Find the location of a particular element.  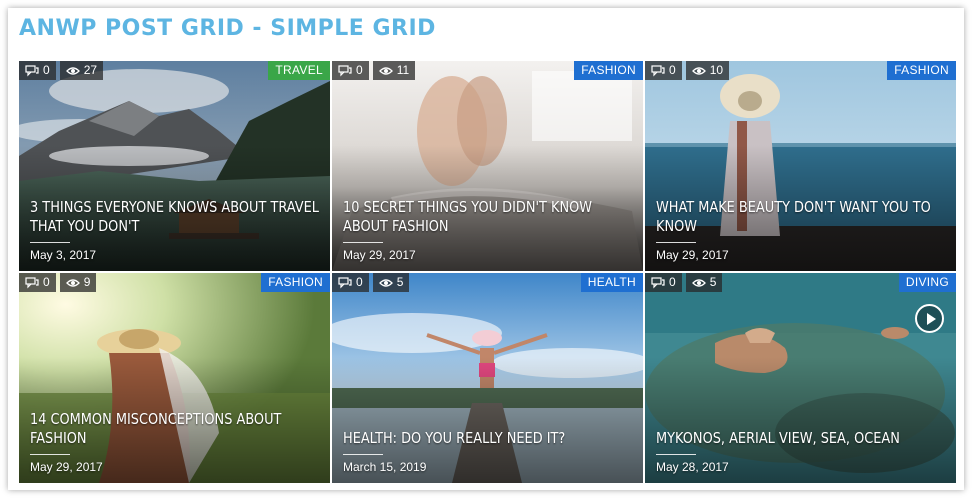

widget-title: ANWP POST GRID - SIMPLE GRID is located at coordinates (227, 28).